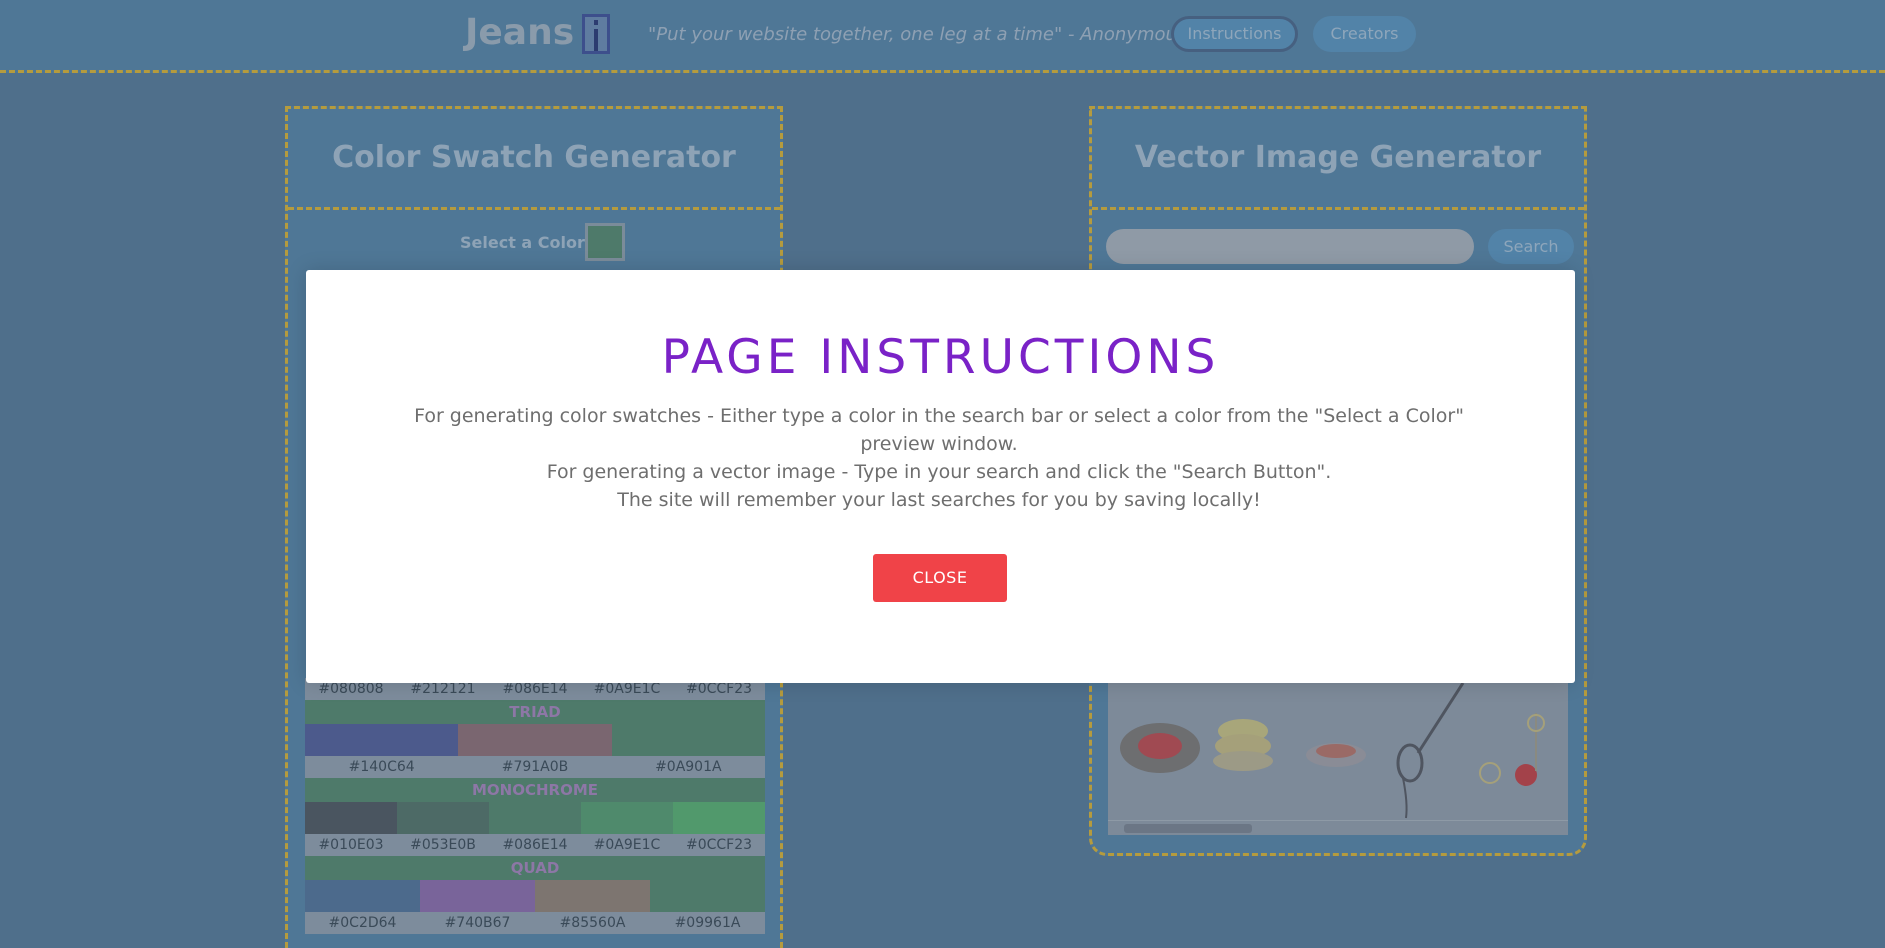 Image resolution: width=1885 pixels, height=948 pixels. I want to click on pasta-plate-image, so click(1160, 748).